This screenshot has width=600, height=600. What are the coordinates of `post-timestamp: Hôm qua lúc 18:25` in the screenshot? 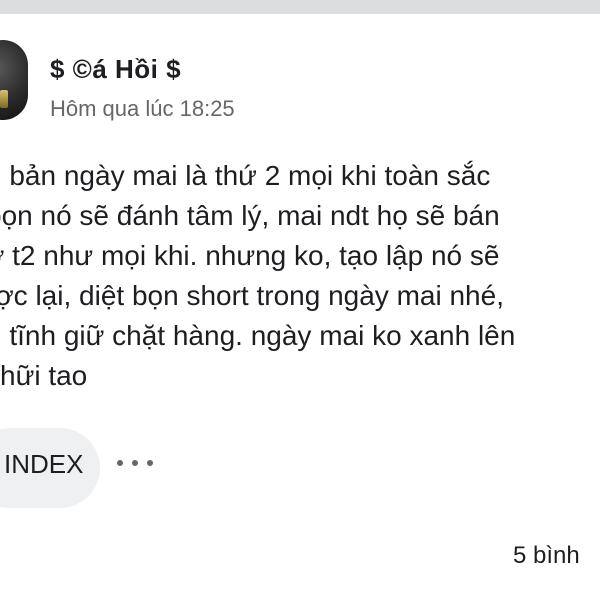 It's located at (142, 109).